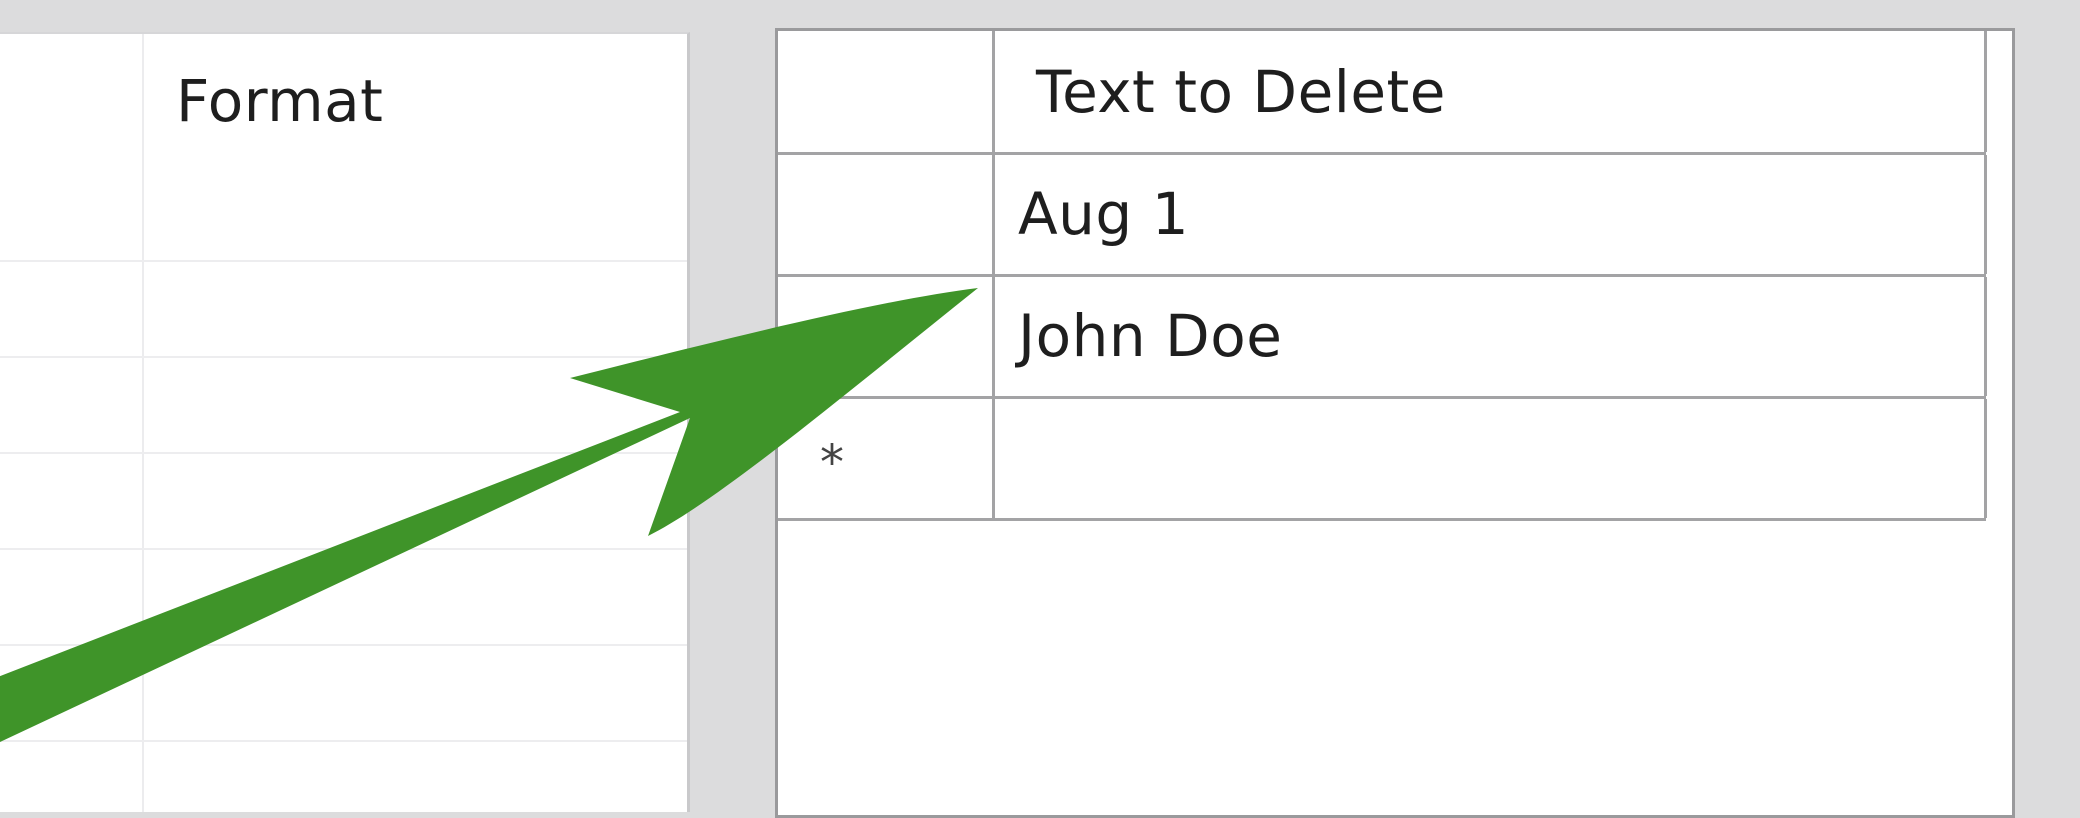 This screenshot has width=2080, height=818. I want to click on text-to-delete-cell: Aug 1, so click(1103, 214).